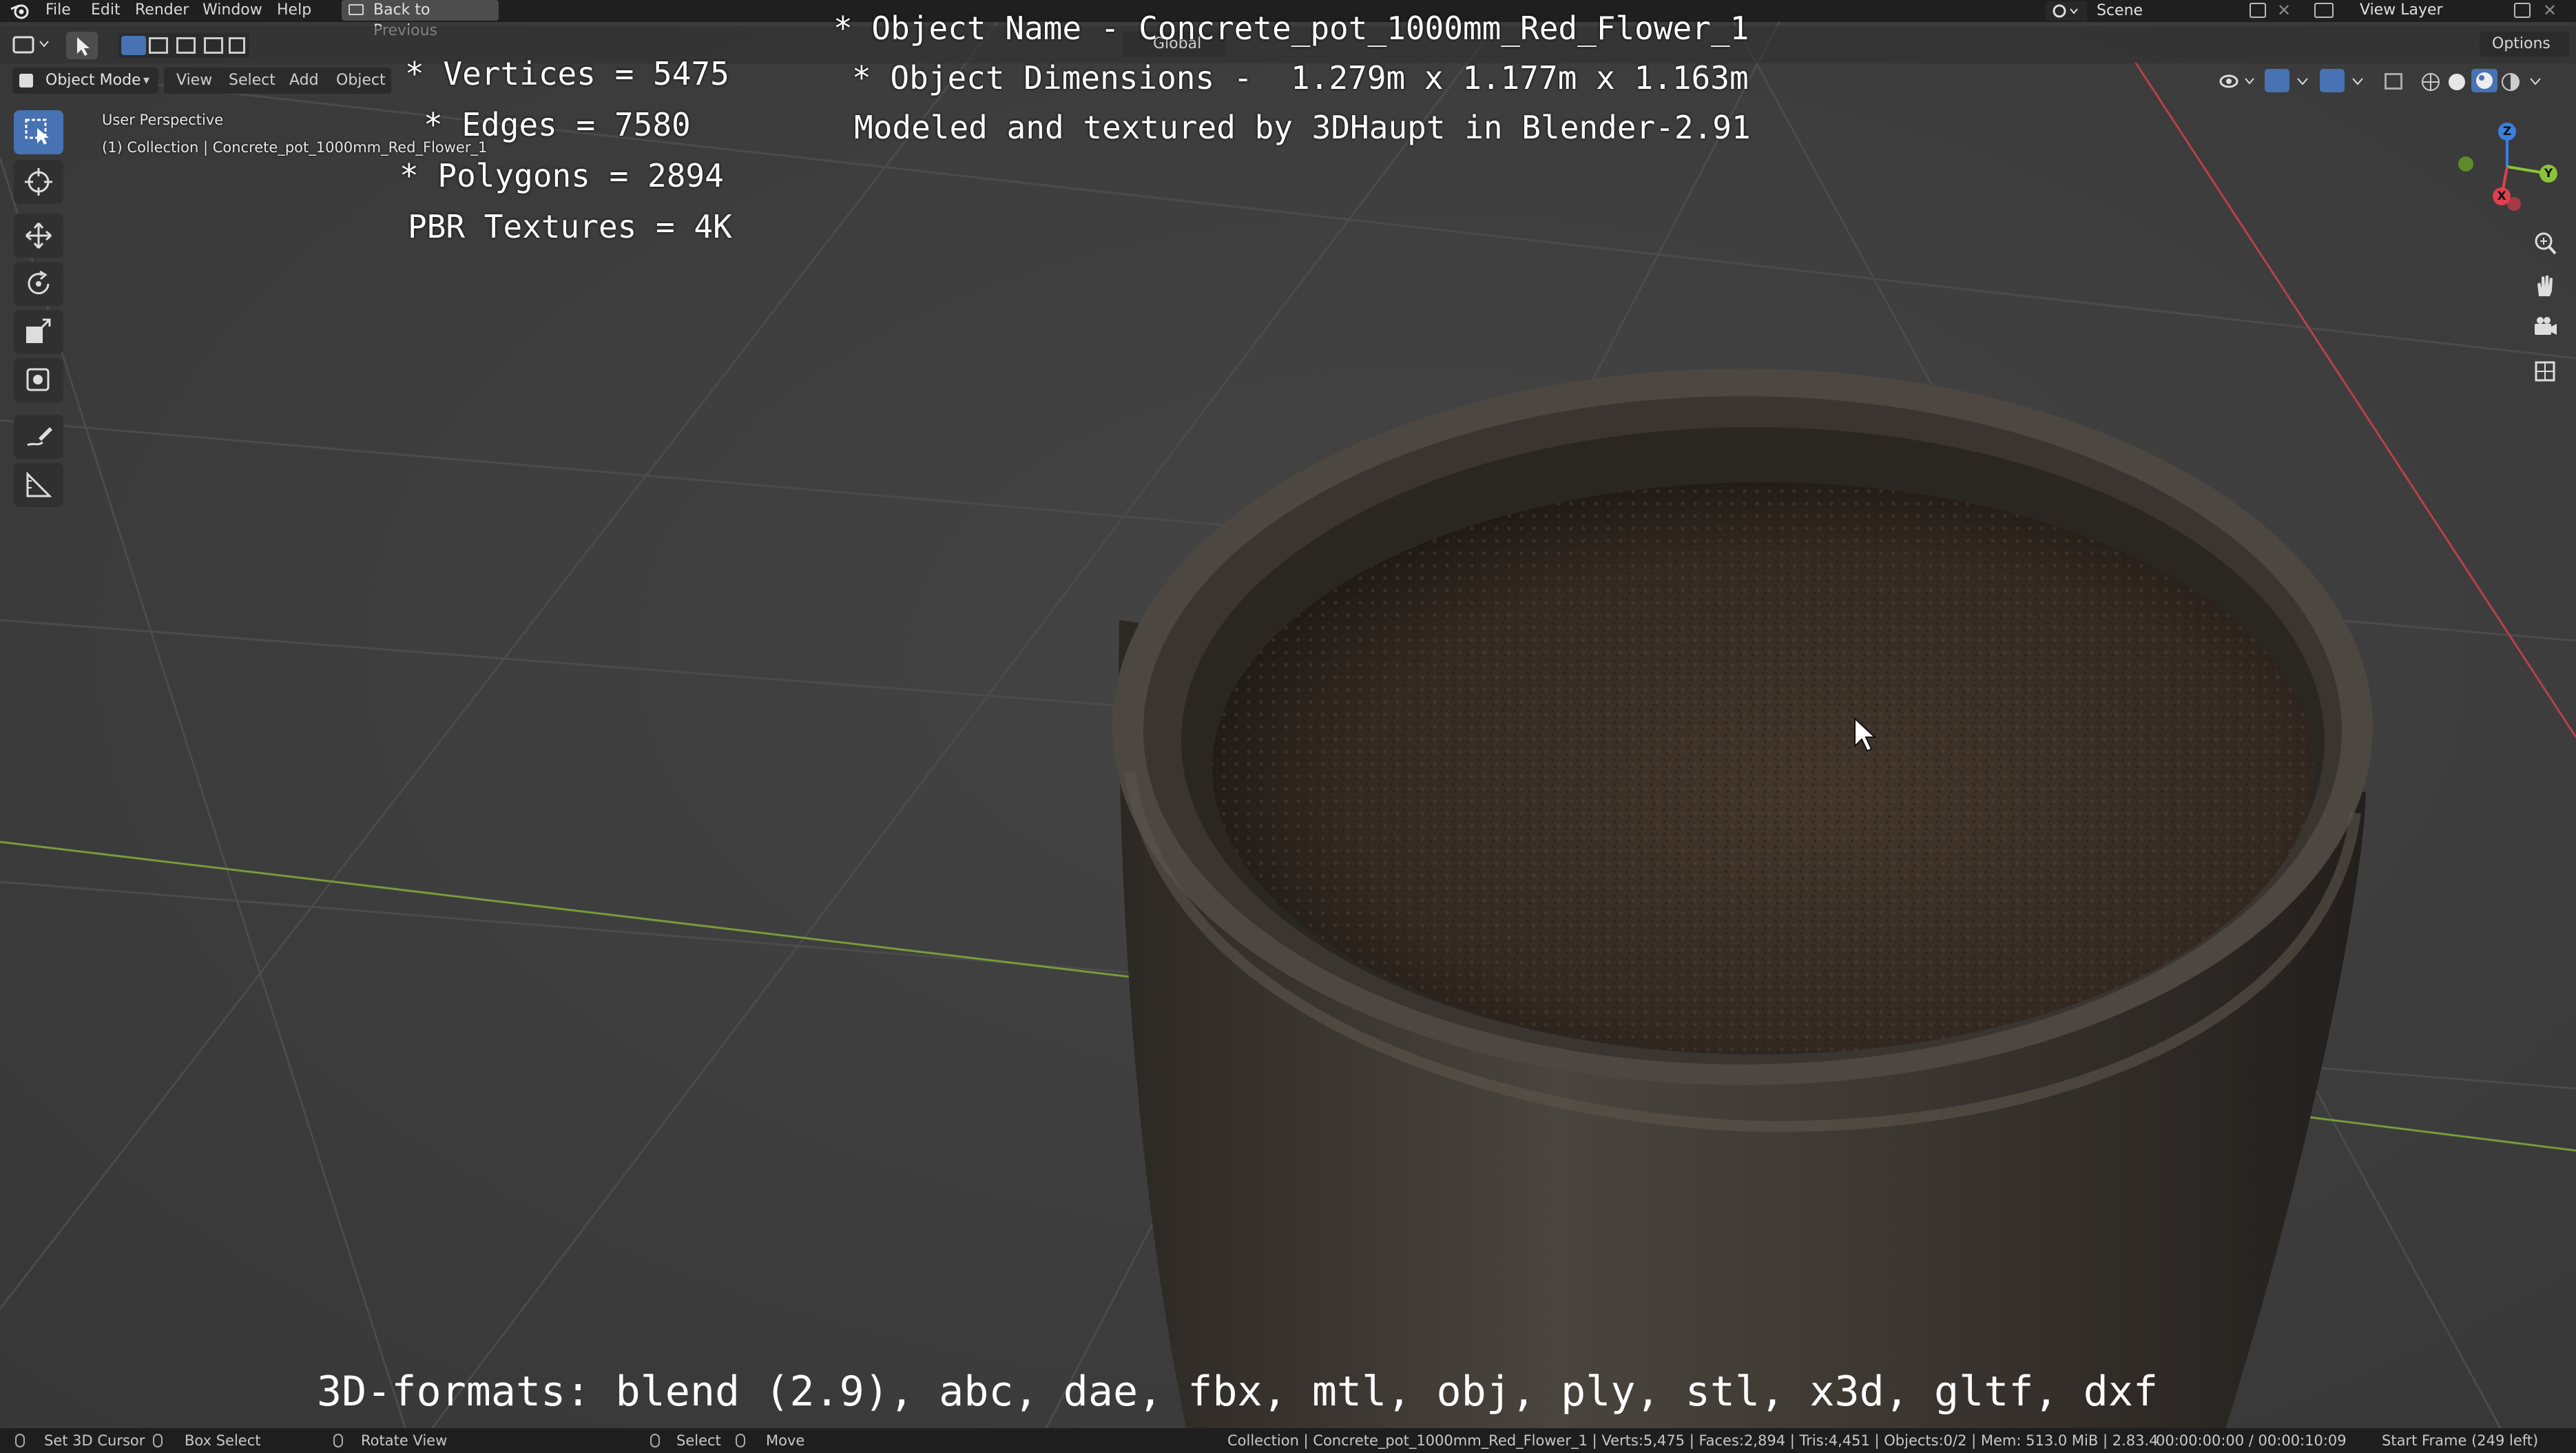  Describe the element at coordinates (2251, 1440) in the screenshot. I see `timecode: 00:00:00:00 / 00:00:10:09` at that location.